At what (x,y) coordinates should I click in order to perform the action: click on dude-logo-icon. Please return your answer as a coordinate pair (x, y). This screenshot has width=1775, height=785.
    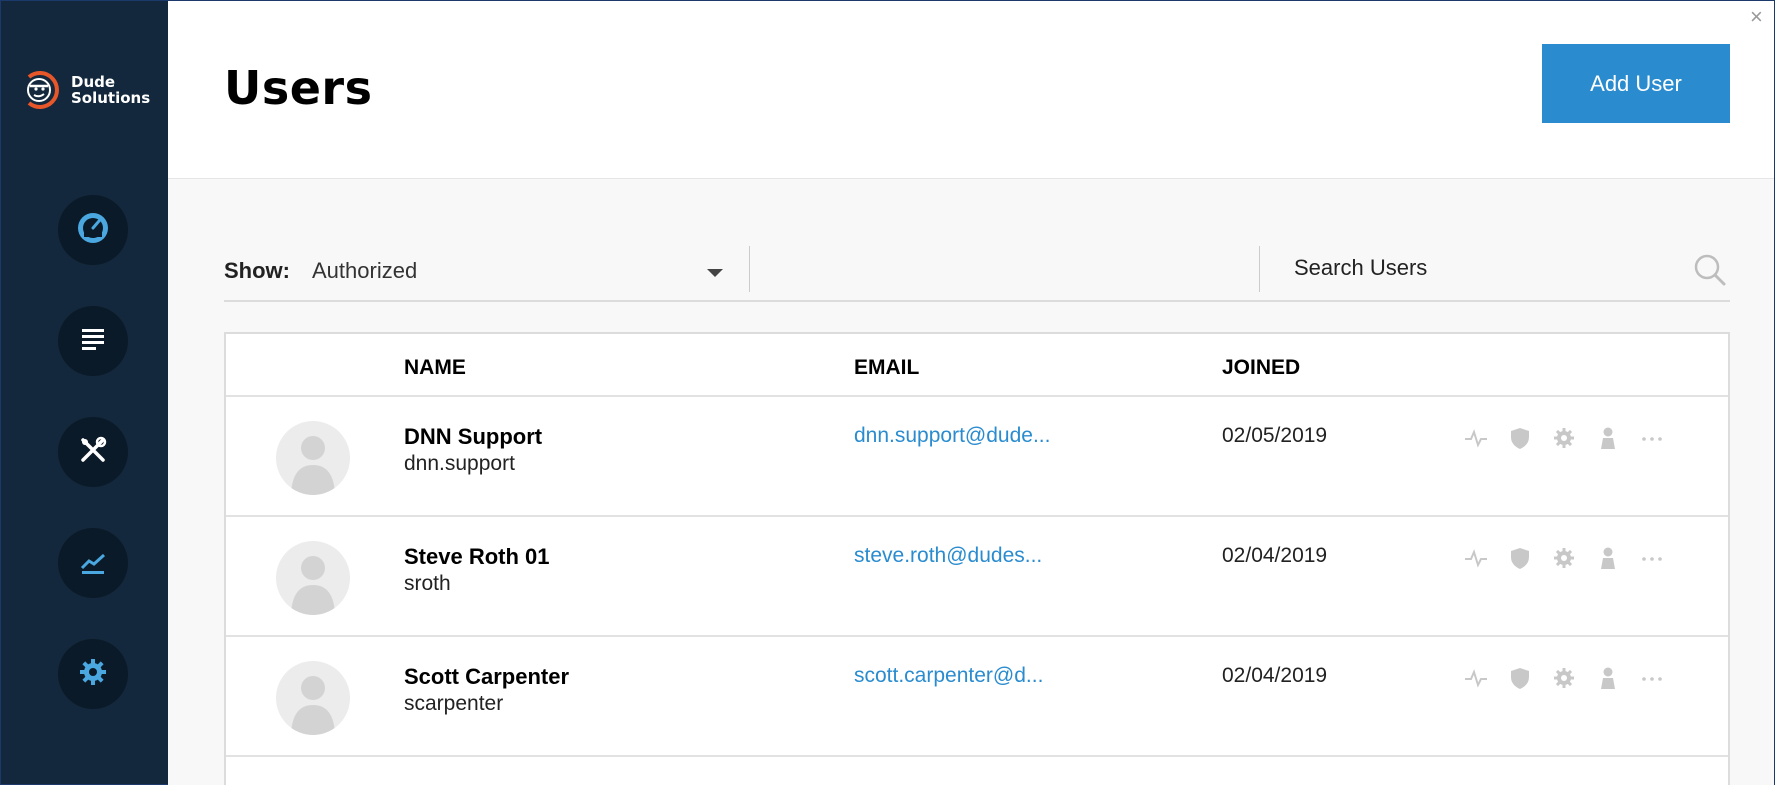
    Looking at the image, I should click on (42, 90).